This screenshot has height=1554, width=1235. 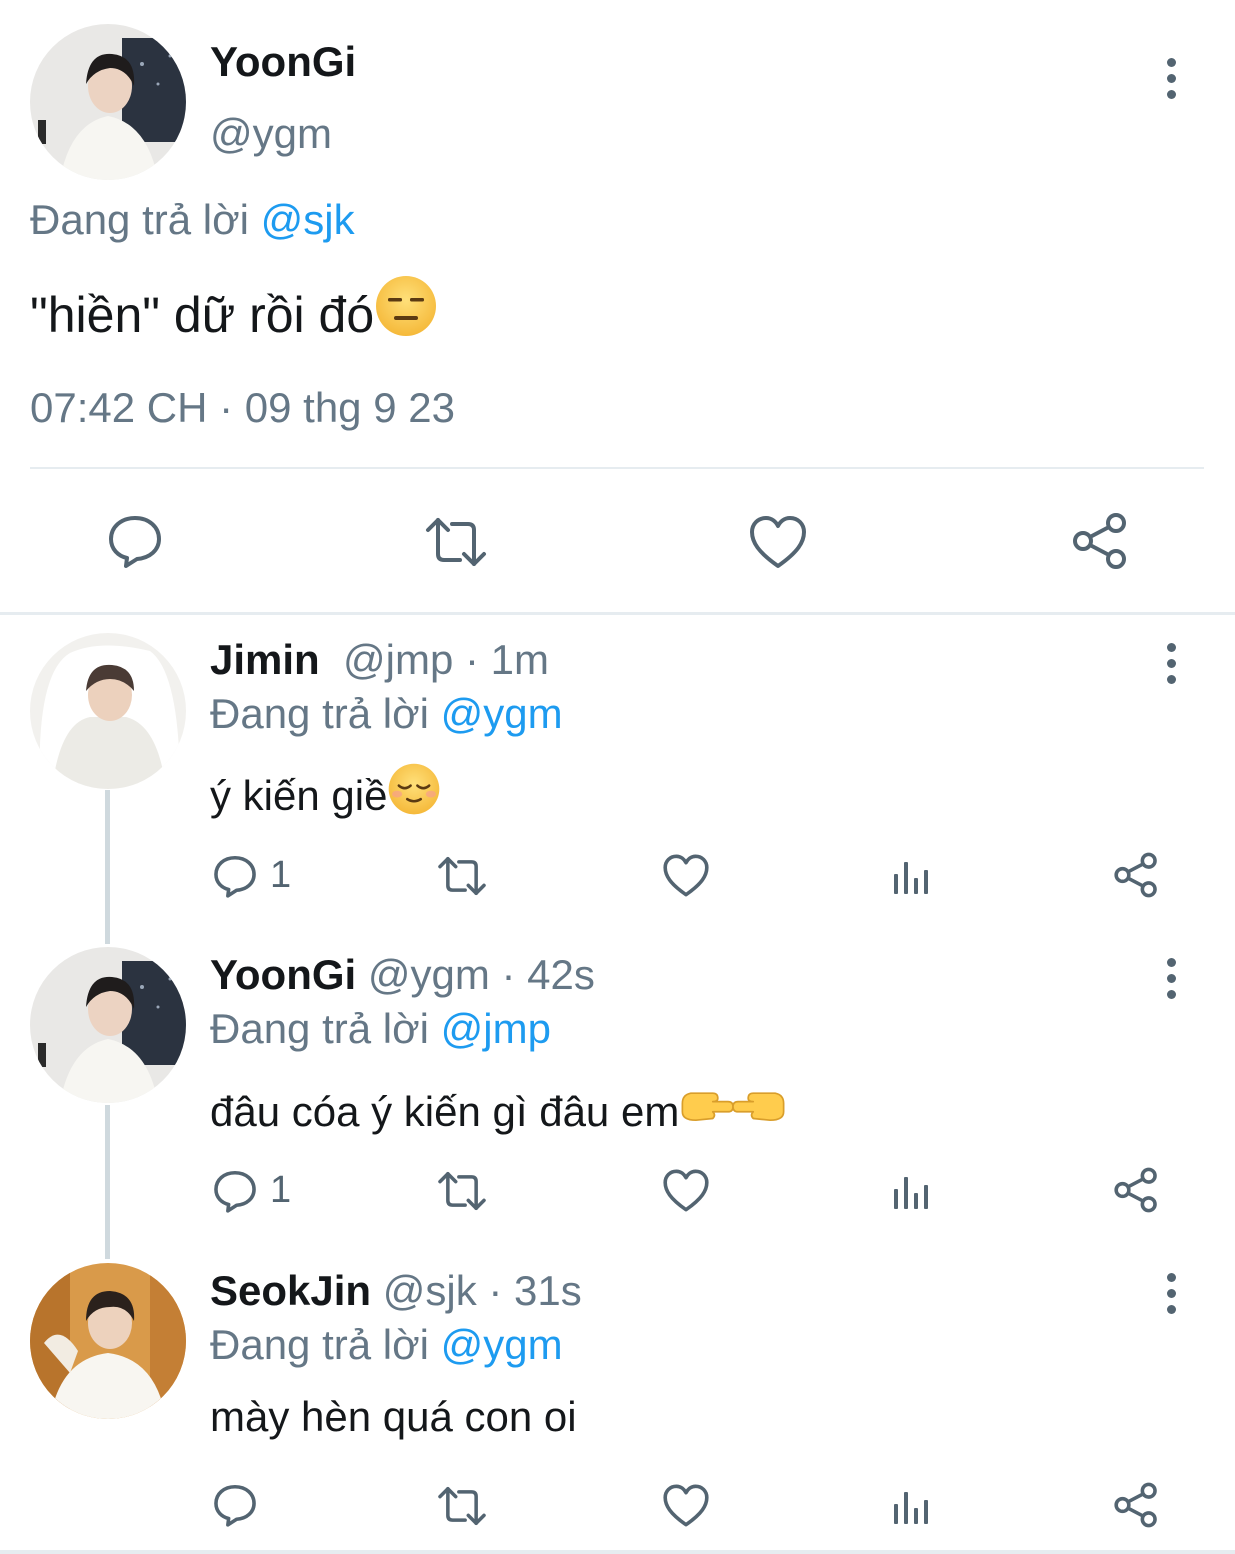 I want to click on reply-1-analytics-icon, so click(x=912, y=876).